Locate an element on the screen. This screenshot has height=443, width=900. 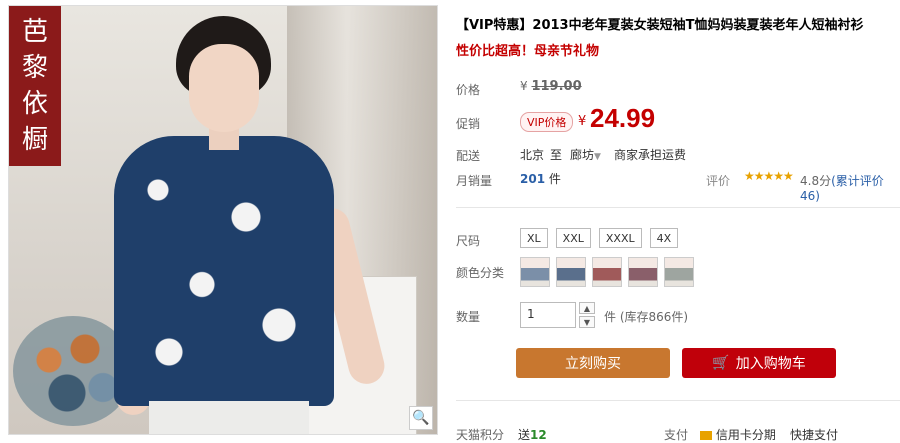
add-to-cart-button: 🛒 加入购物车 is located at coordinates (759, 363).